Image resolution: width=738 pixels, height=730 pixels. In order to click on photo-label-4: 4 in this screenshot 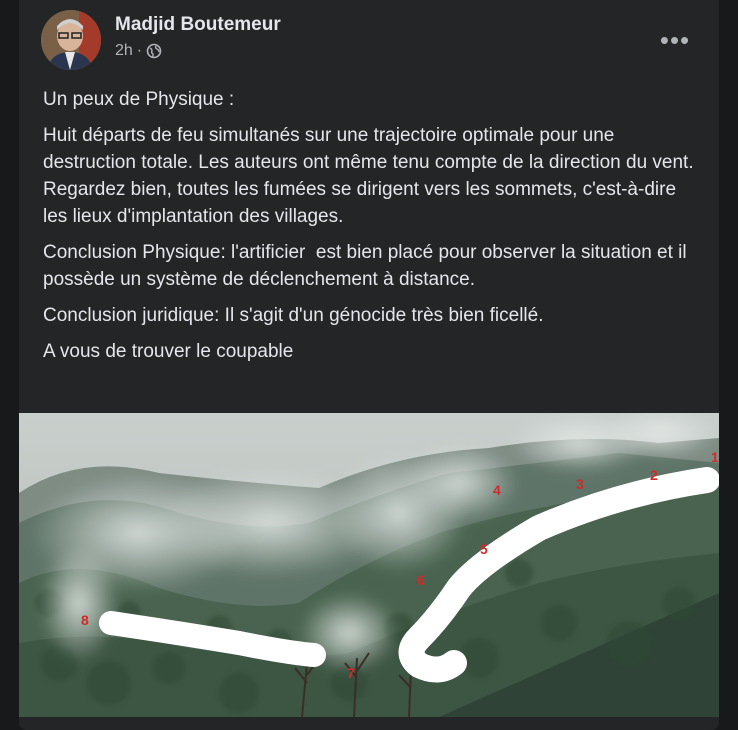, I will do `click(497, 490)`.